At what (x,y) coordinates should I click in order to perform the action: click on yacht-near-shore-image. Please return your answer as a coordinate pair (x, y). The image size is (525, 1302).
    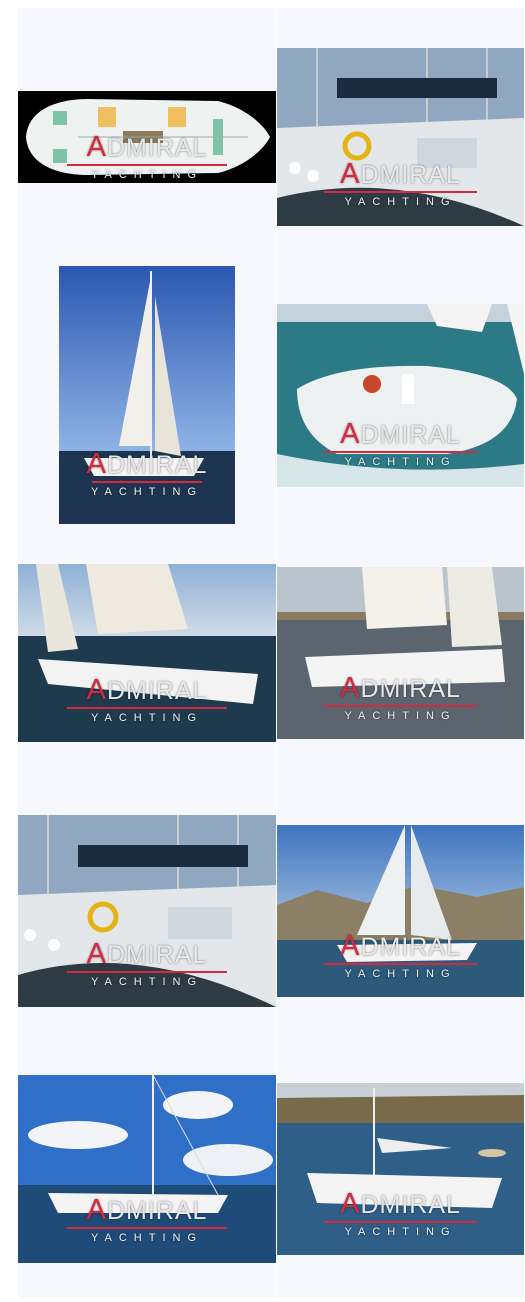
    Looking at the image, I should click on (400, 1169).